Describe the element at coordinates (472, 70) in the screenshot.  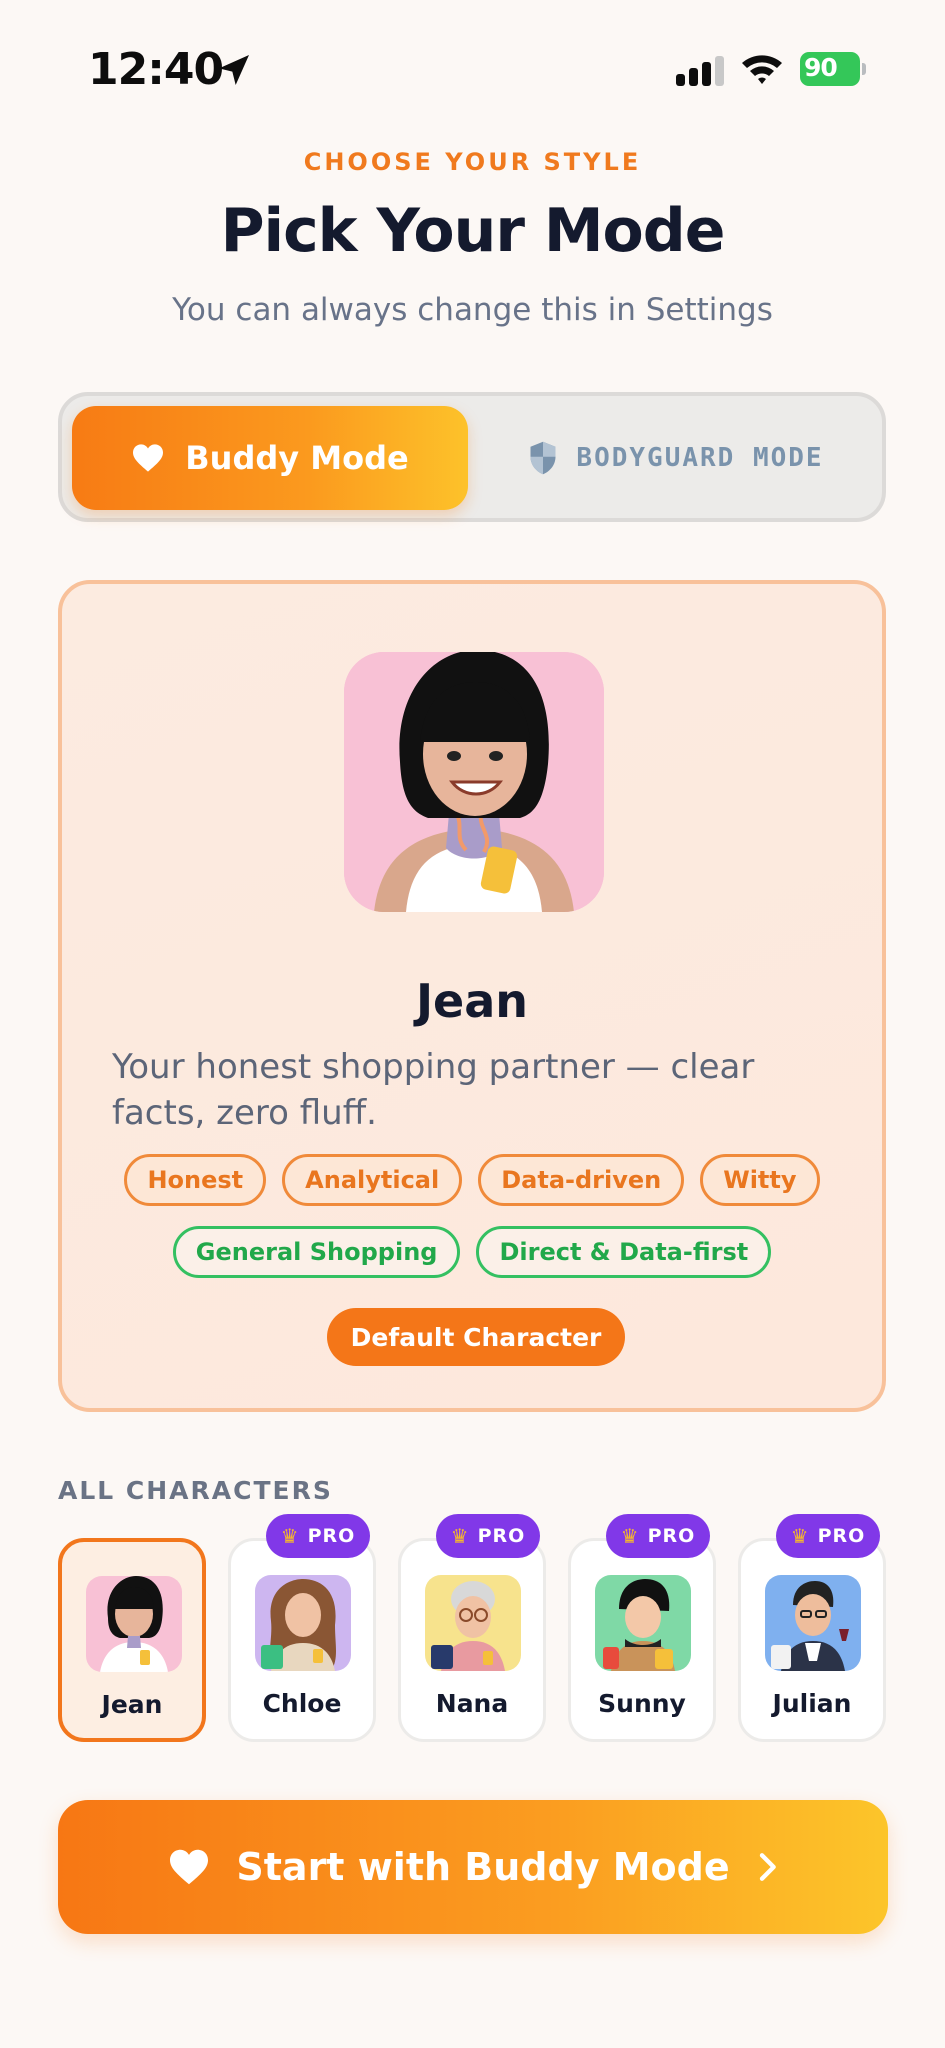
I see `status-bar: 12:40 90` at that location.